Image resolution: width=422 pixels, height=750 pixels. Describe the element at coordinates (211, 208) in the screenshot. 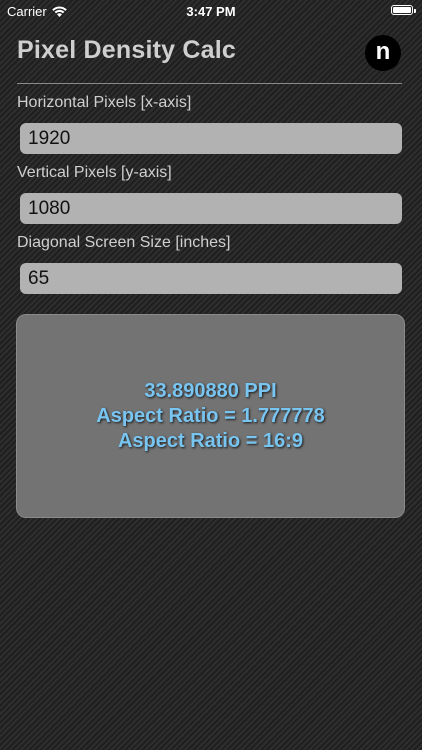

I see `vertical-pixels-input` at that location.